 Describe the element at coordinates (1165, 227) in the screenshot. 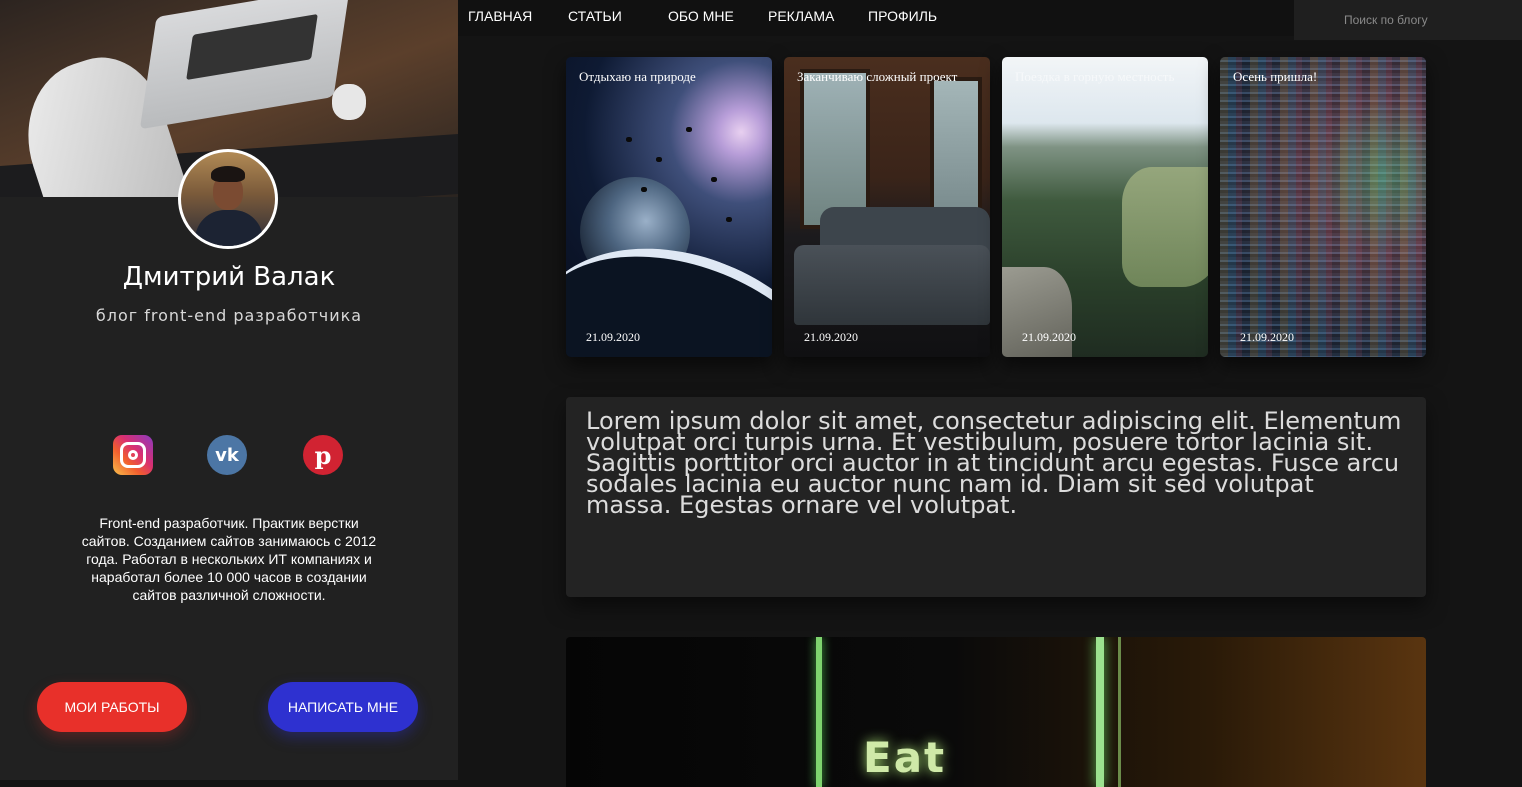

I see `card-valley` at that location.